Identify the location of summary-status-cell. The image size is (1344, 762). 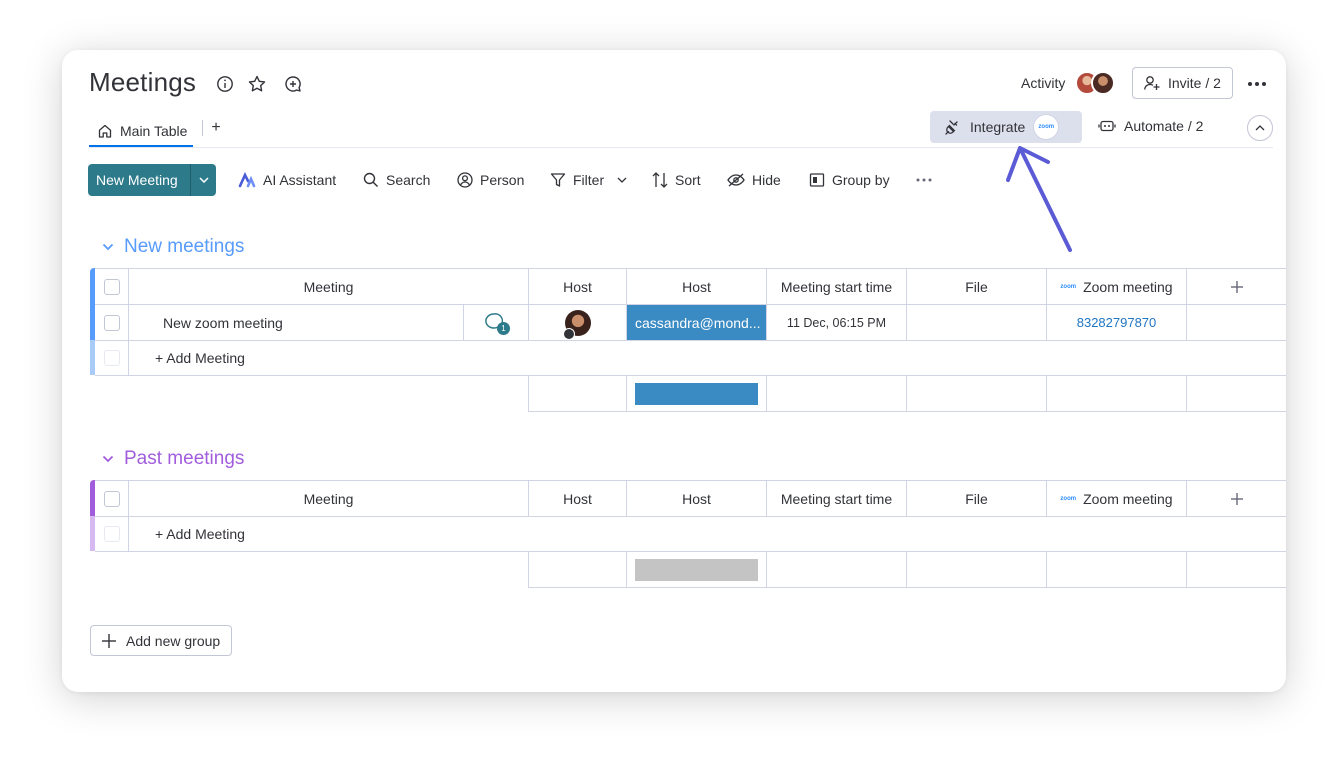
(697, 393).